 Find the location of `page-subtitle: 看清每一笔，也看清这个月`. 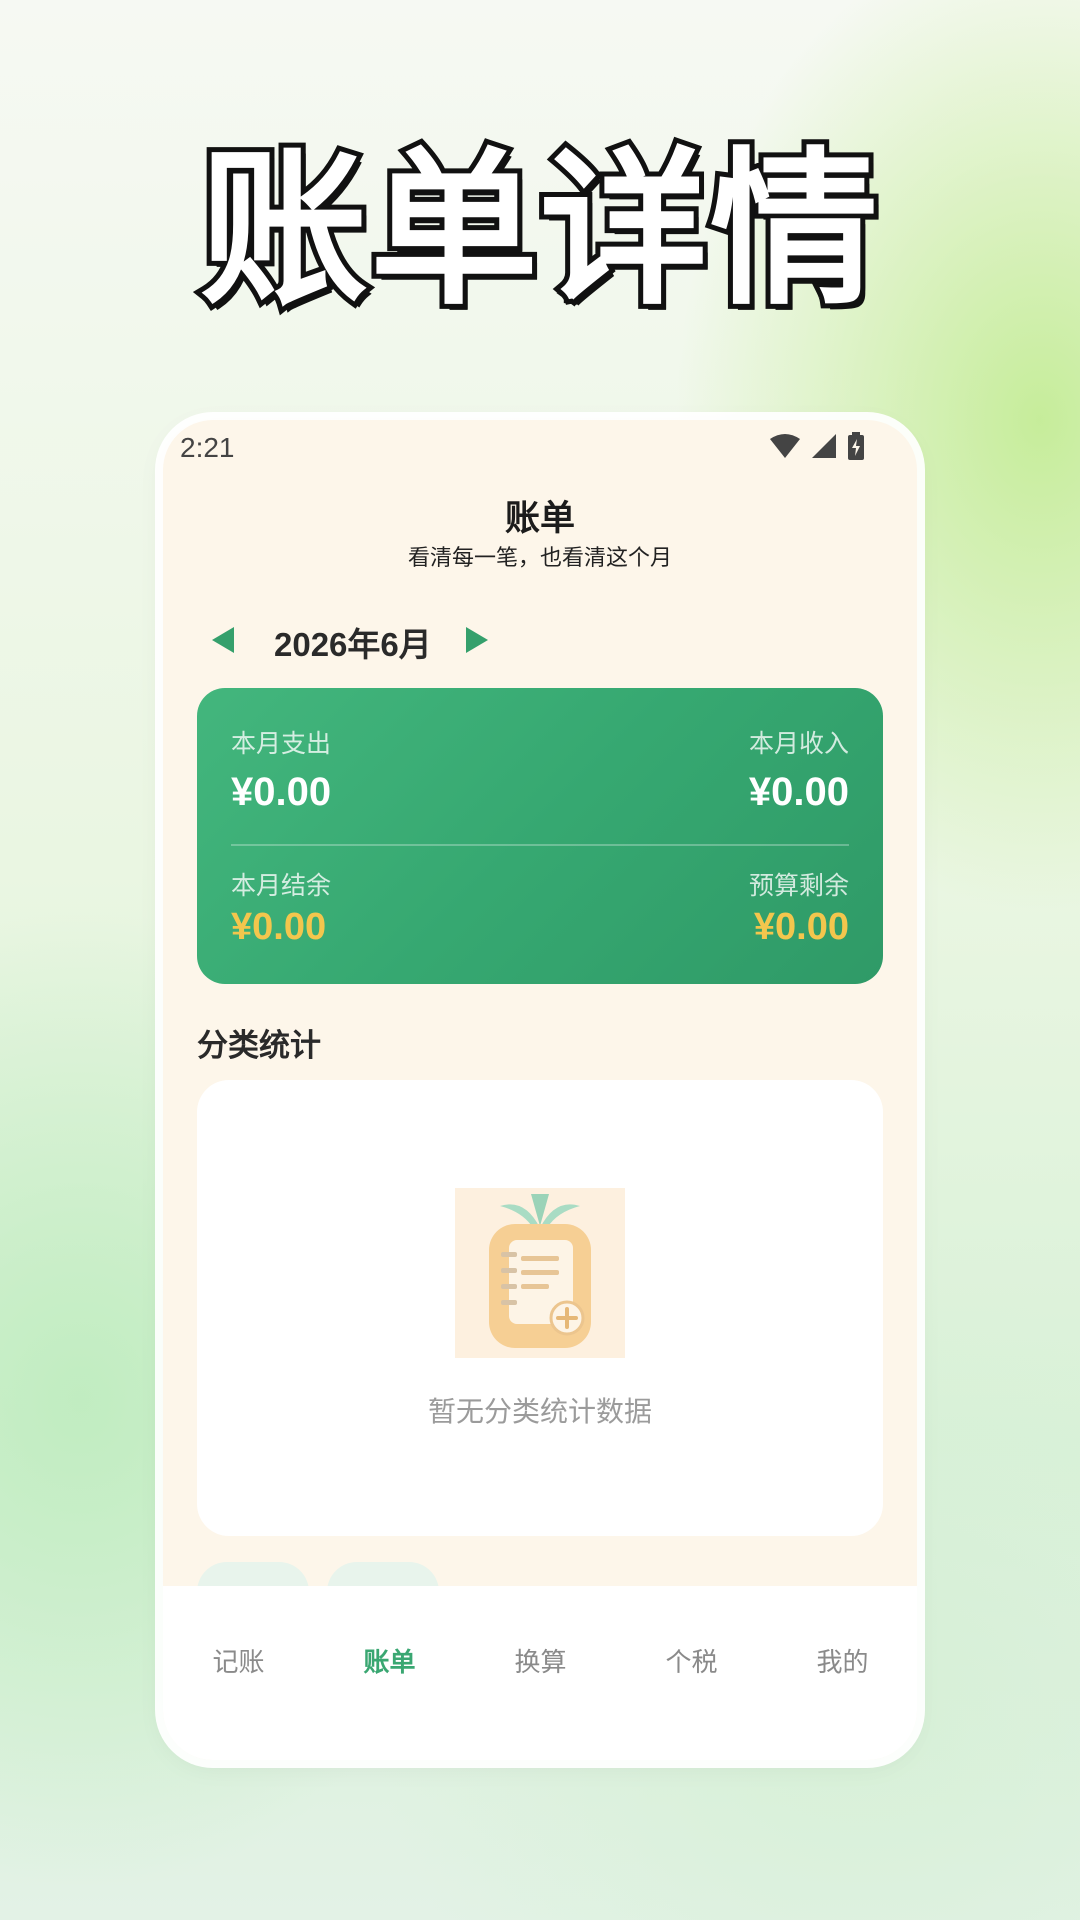

page-subtitle: 看清每一笔，也看清这个月 is located at coordinates (539, 558).